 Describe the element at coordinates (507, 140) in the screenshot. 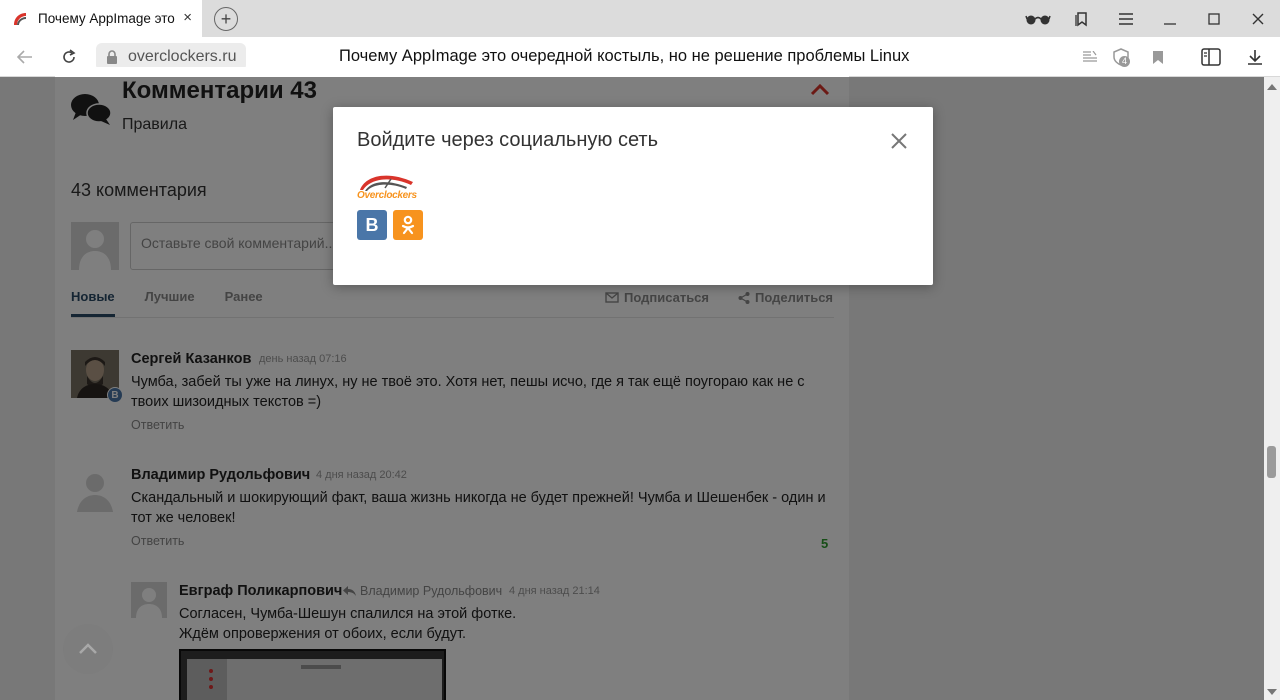

I see `modal-title: Войдите через социальную сеть` at that location.